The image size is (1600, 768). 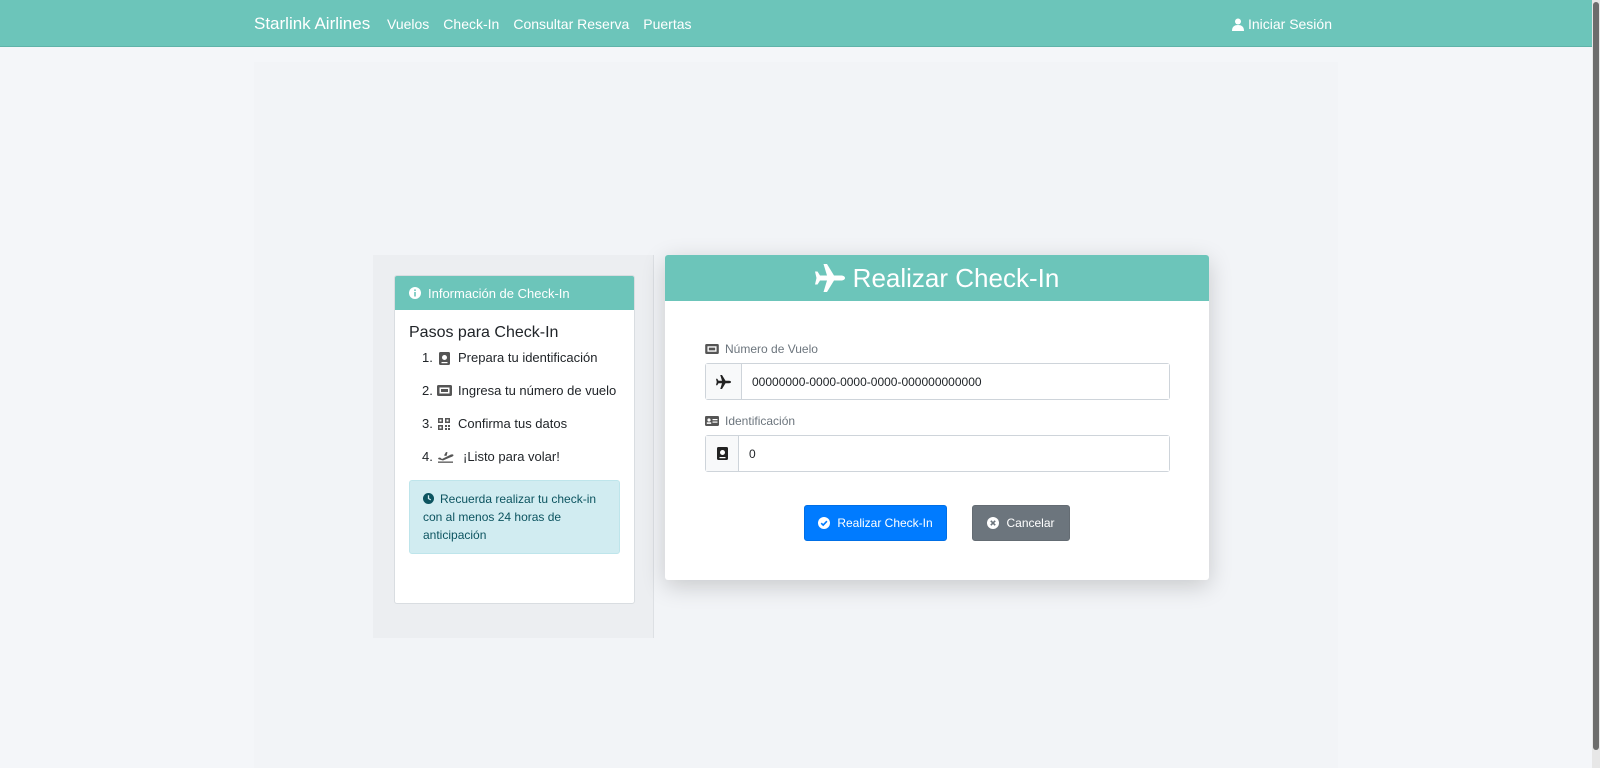 I want to click on nav-link-check-in: Check-In, so click(x=471, y=24).